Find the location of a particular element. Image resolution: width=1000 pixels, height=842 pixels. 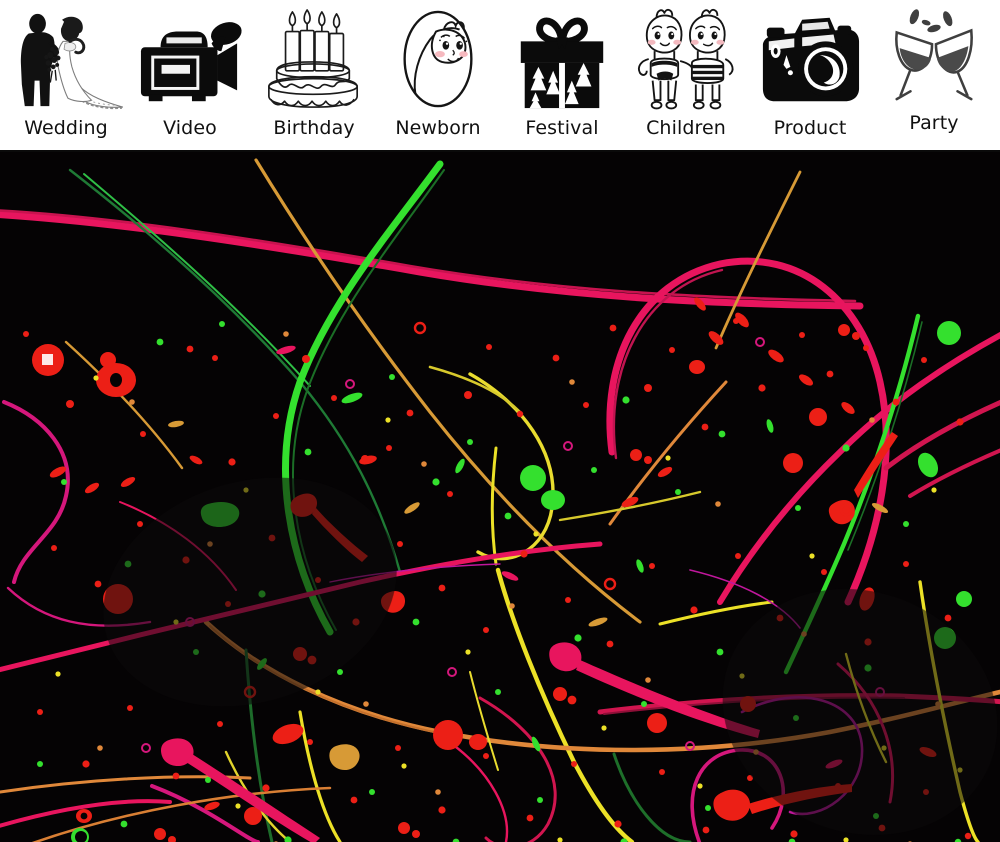

category-item-product: Product is located at coordinates (810, 73).